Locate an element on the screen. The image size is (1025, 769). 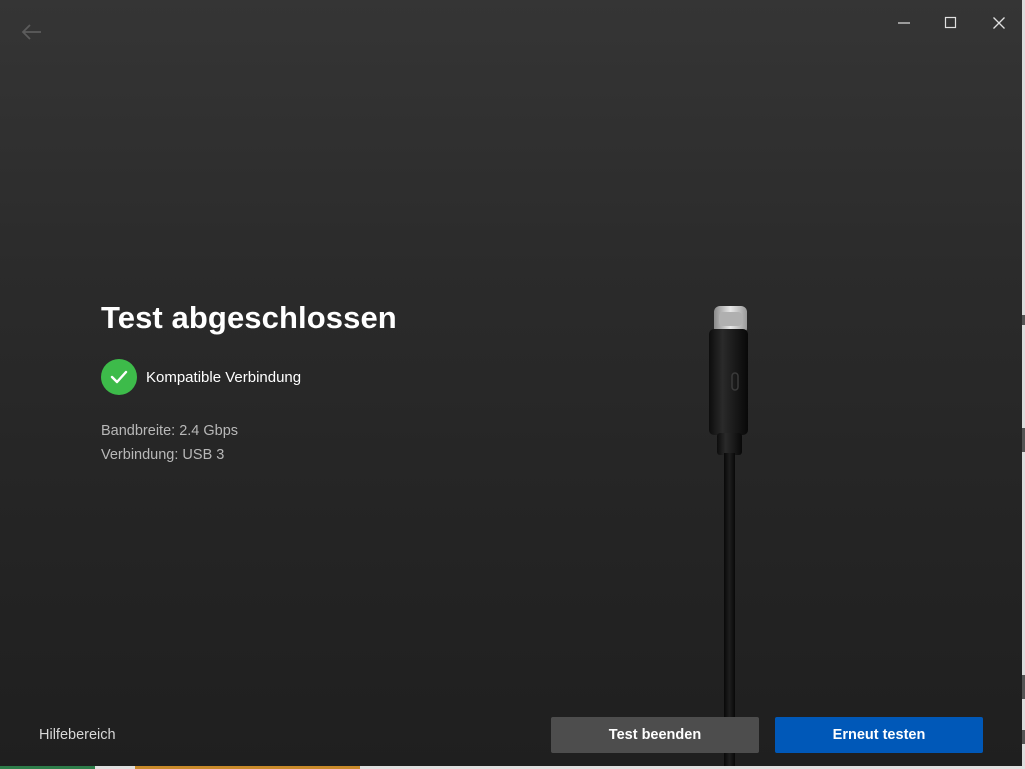
close-button is located at coordinates (999, 23).